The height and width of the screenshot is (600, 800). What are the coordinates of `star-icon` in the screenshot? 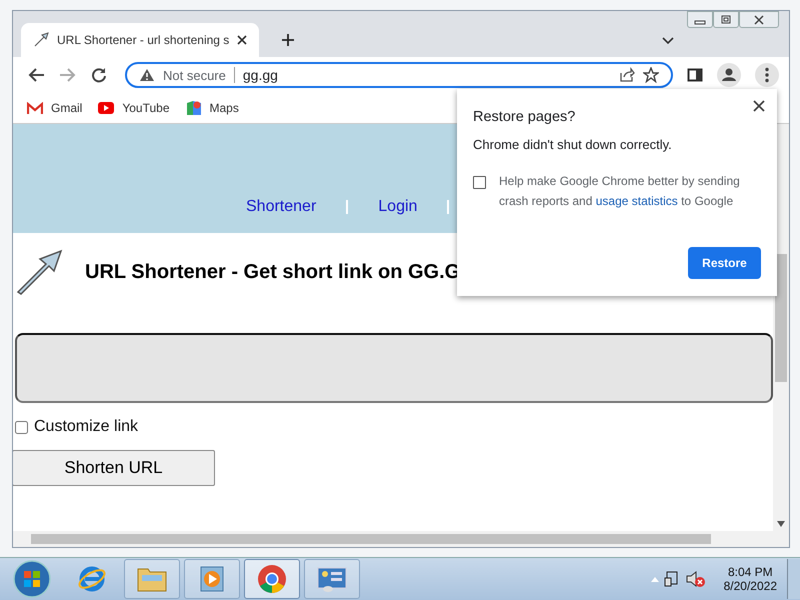 It's located at (651, 75).